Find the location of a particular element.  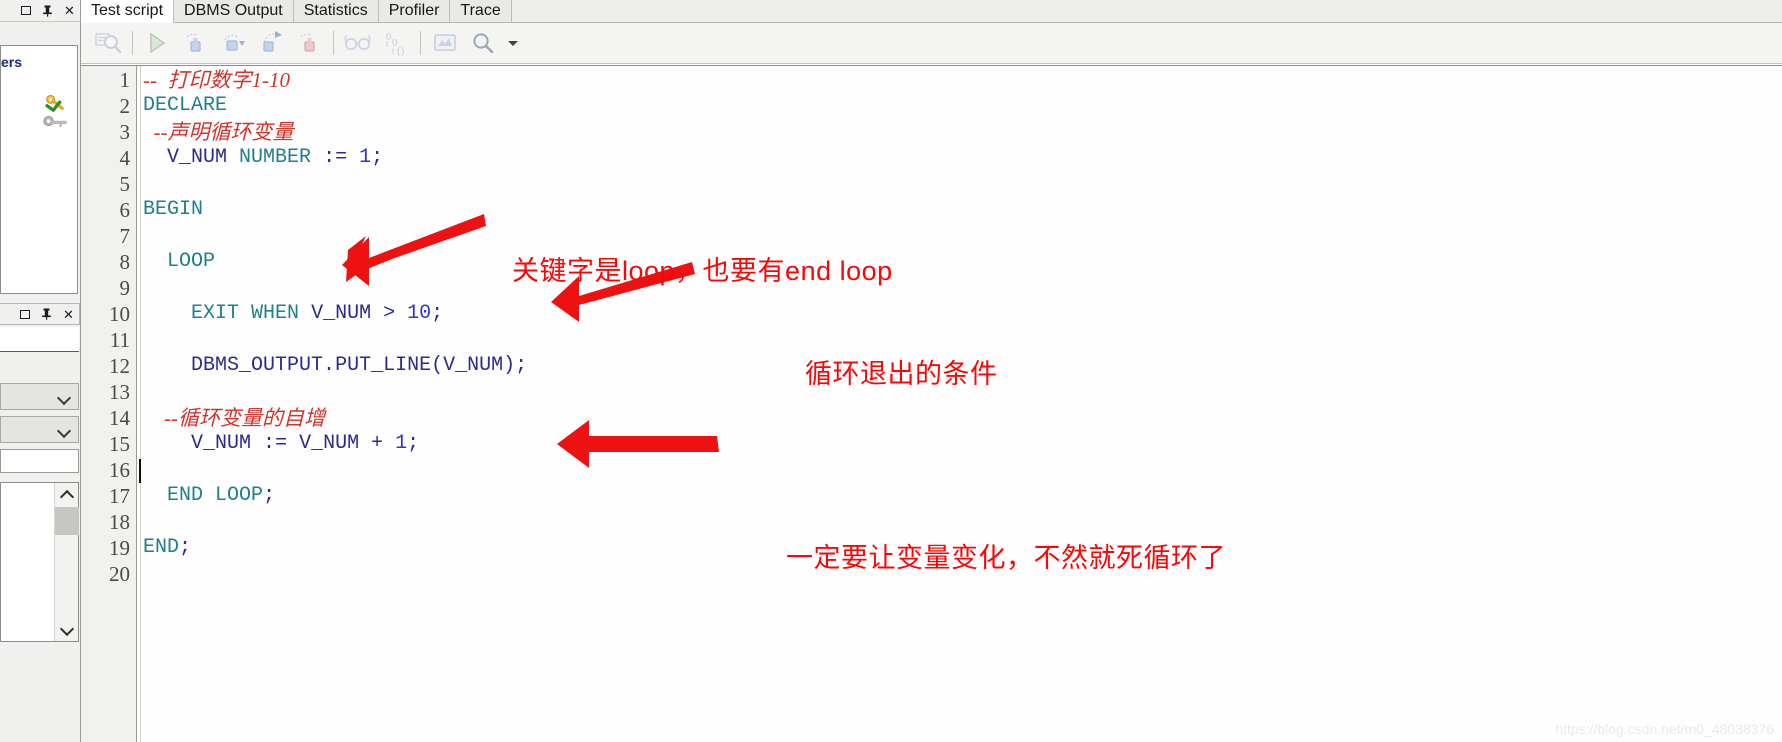

find-icon is located at coordinates (483, 43).